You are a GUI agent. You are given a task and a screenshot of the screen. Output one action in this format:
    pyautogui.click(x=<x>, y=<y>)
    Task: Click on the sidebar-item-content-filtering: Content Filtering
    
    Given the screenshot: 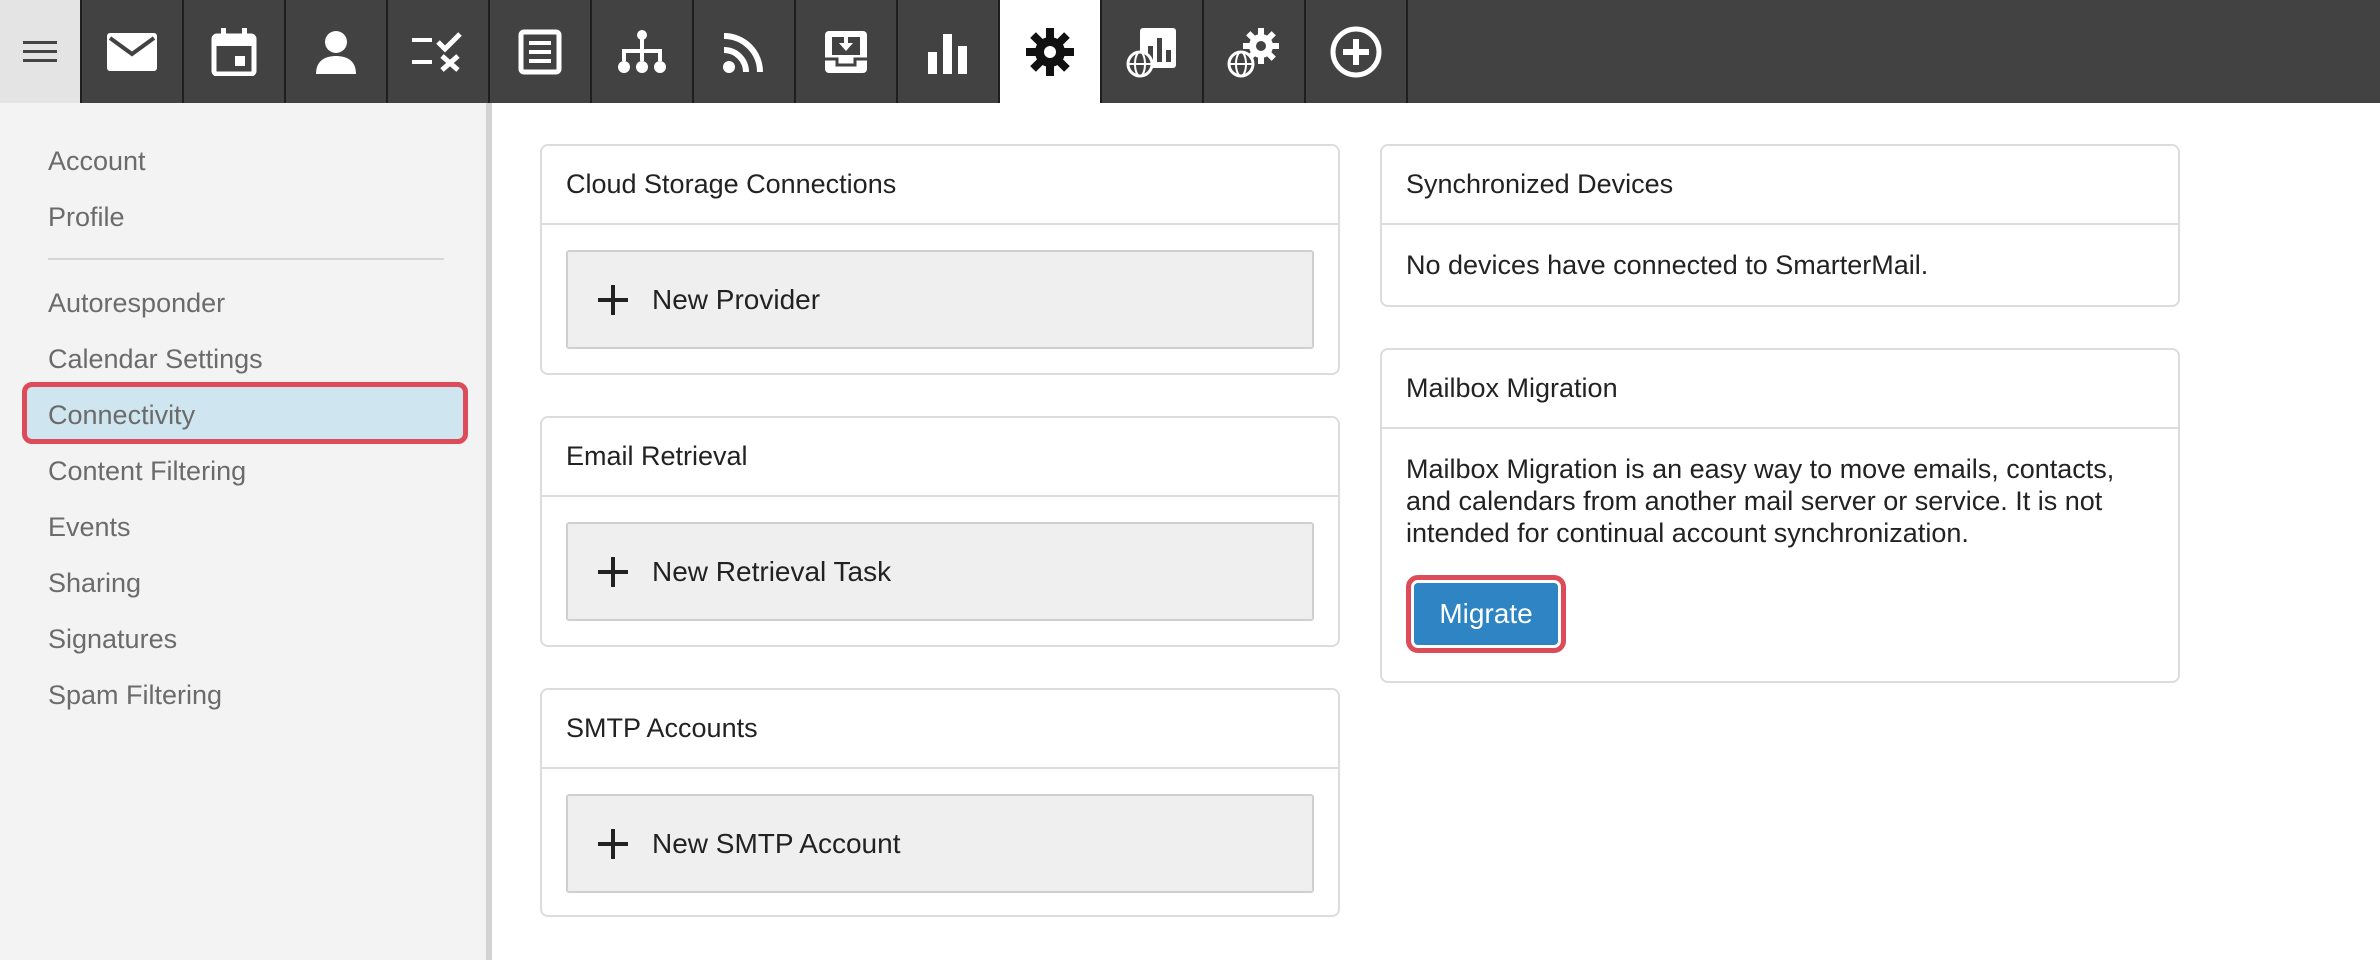 What is the action you would take?
    pyautogui.click(x=147, y=471)
    